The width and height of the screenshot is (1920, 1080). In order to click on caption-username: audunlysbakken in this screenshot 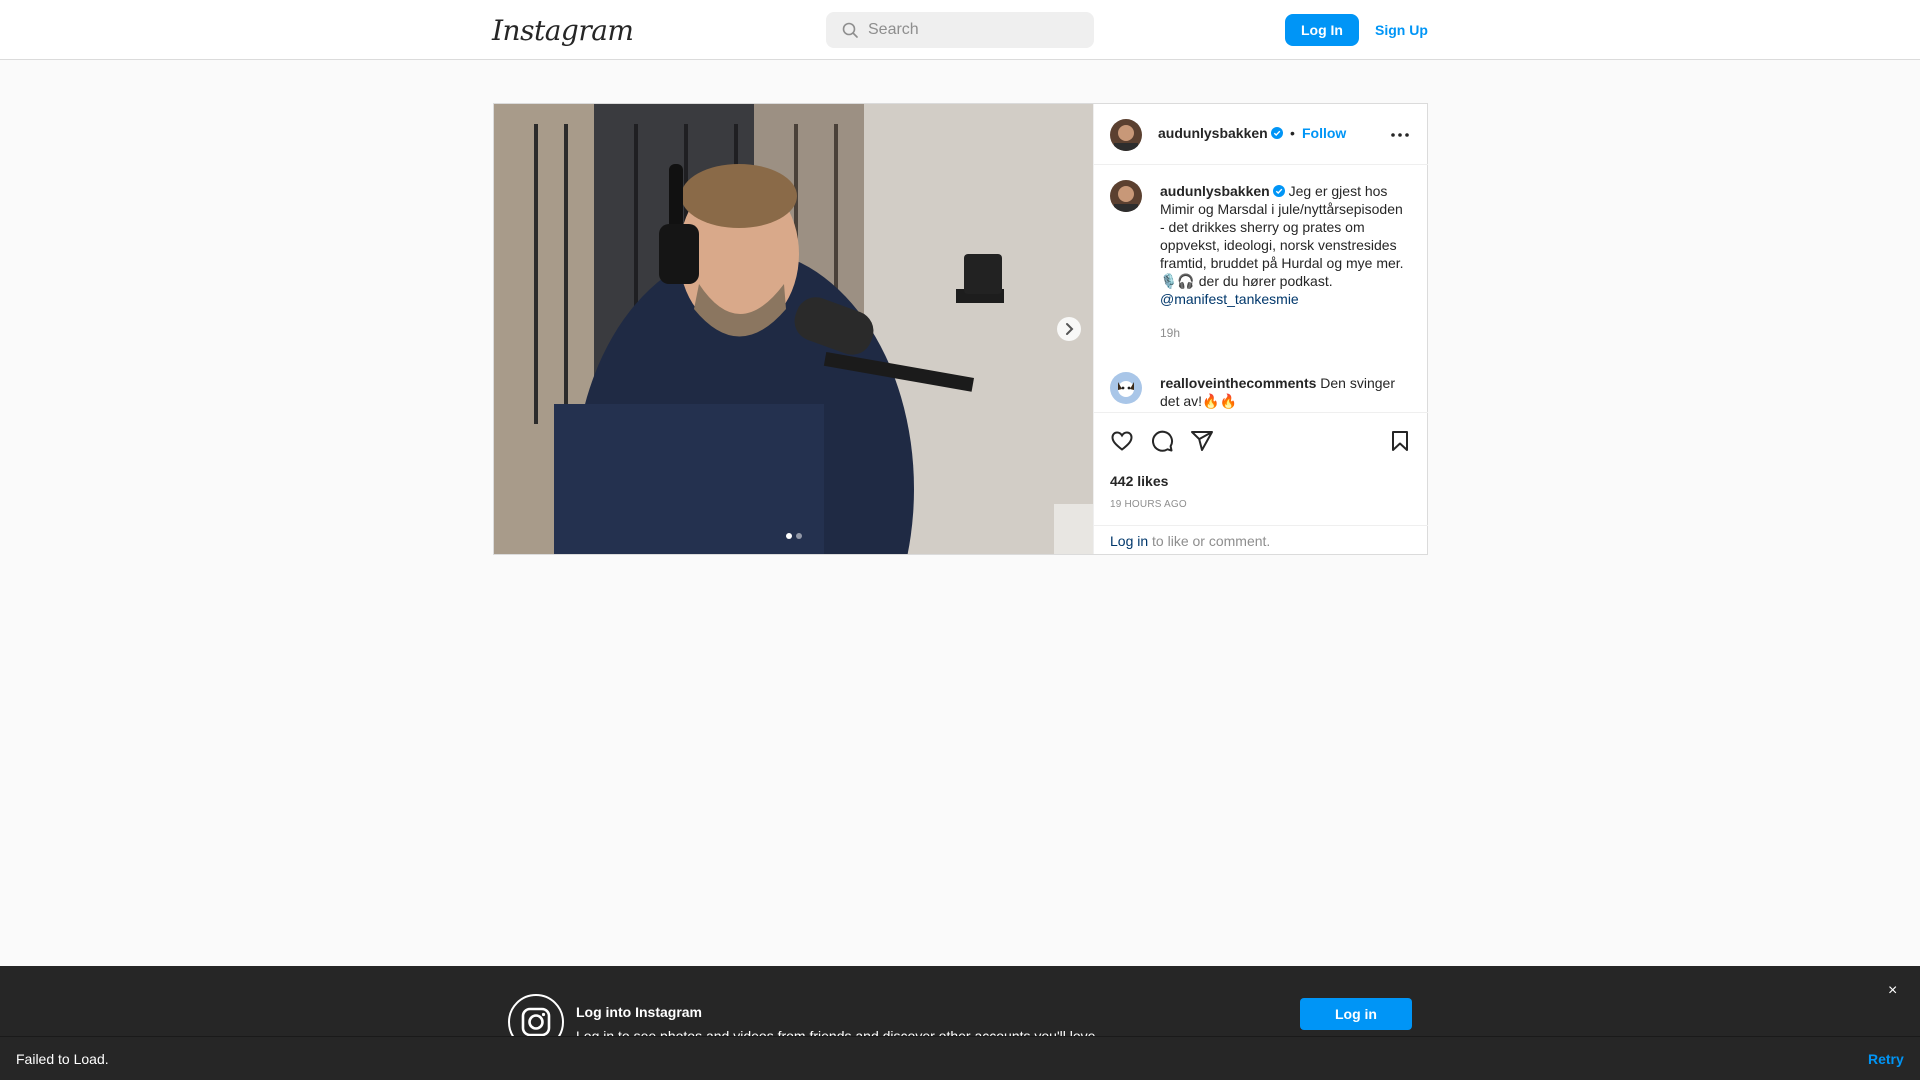, I will do `click(1215, 191)`.